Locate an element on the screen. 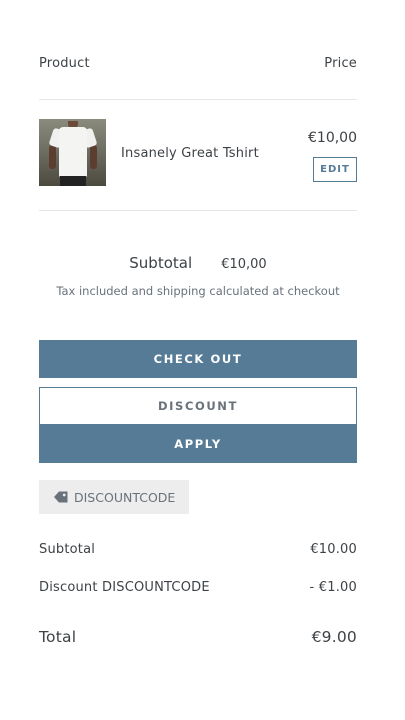 This screenshot has width=405, height=720. summary-subtotal-row: Subtotal €10.00 is located at coordinates (198, 549).